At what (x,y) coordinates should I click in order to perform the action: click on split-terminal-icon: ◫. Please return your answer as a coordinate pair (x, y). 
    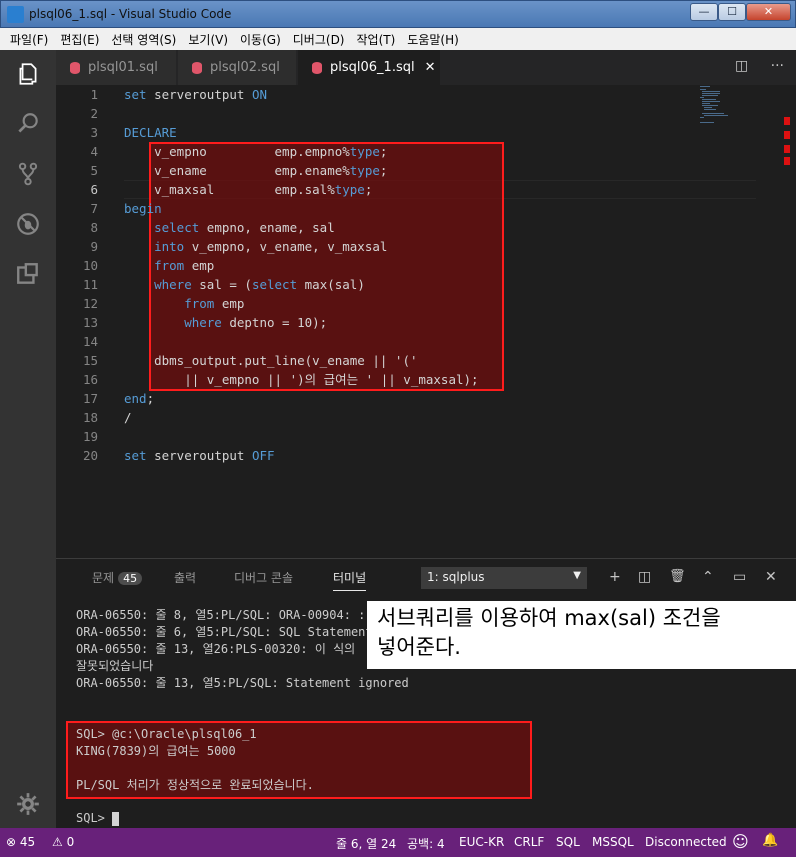
    Looking at the image, I should click on (644, 577).